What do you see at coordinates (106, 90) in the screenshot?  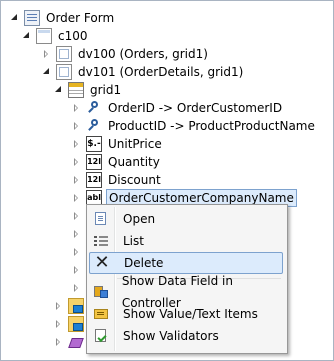 I see `tree-node-label: grid1` at bounding box center [106, 90].